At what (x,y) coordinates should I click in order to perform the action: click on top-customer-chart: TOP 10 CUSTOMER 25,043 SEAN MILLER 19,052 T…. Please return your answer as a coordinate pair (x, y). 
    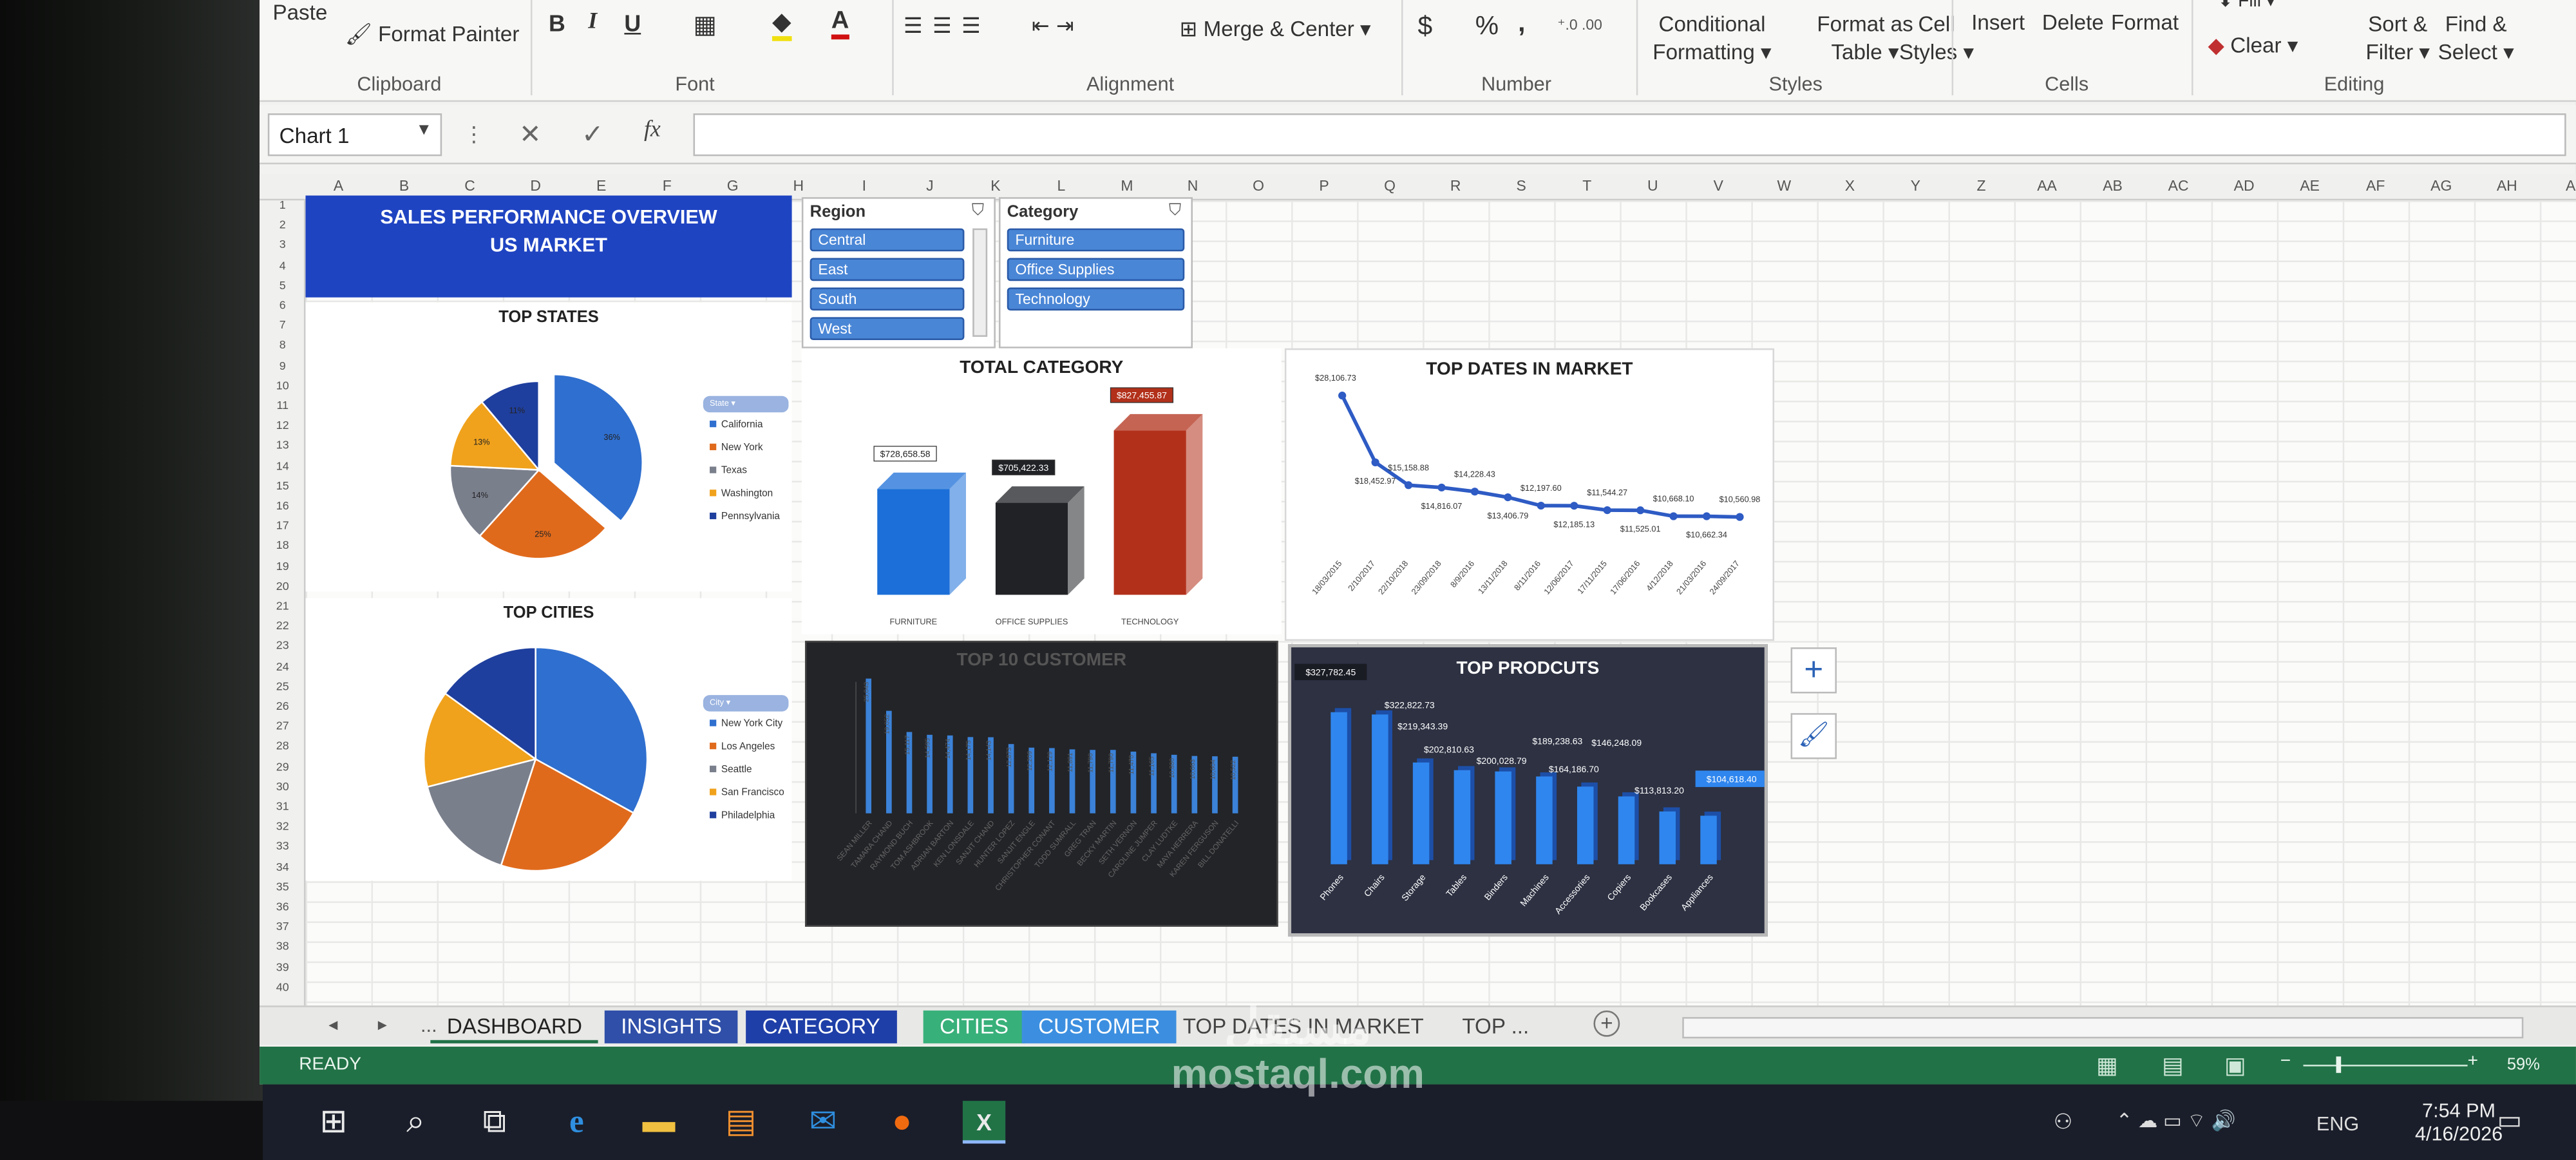
    Looking at the image, I should click on (1041, 783).